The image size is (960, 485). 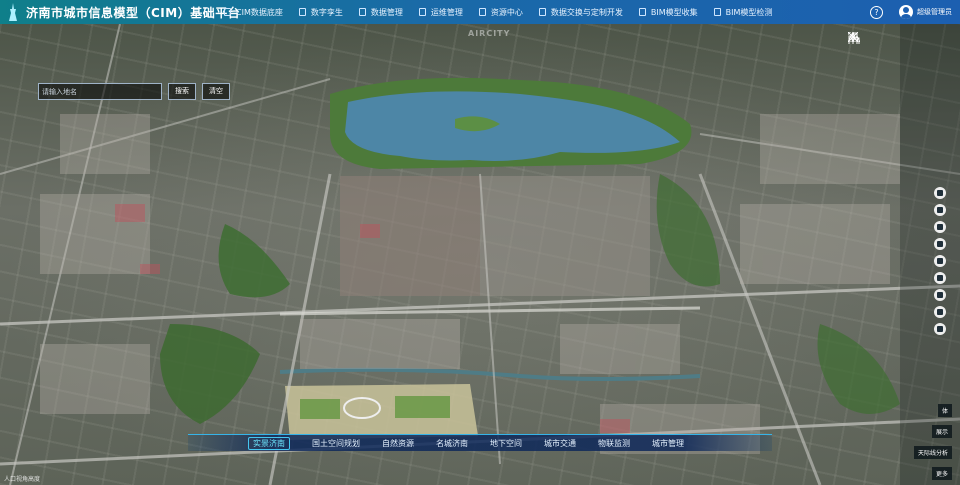 I want to click on hand-icon, so click(x=940, y=210).